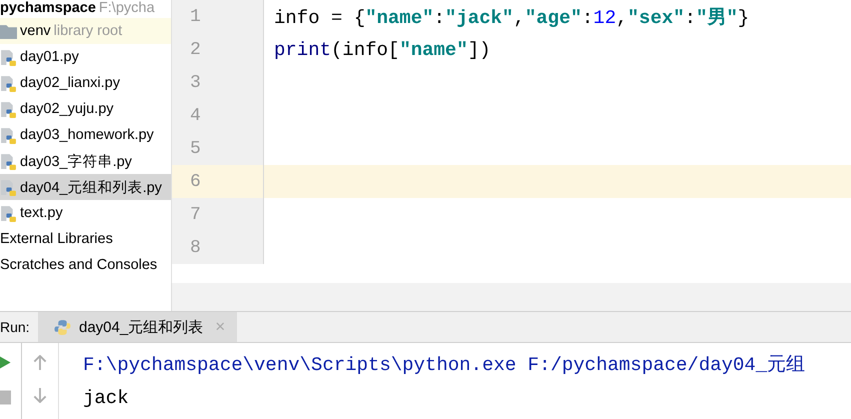 This screenshot has height=419, width=851. I want to click on stop-icon, so click(5, 397).